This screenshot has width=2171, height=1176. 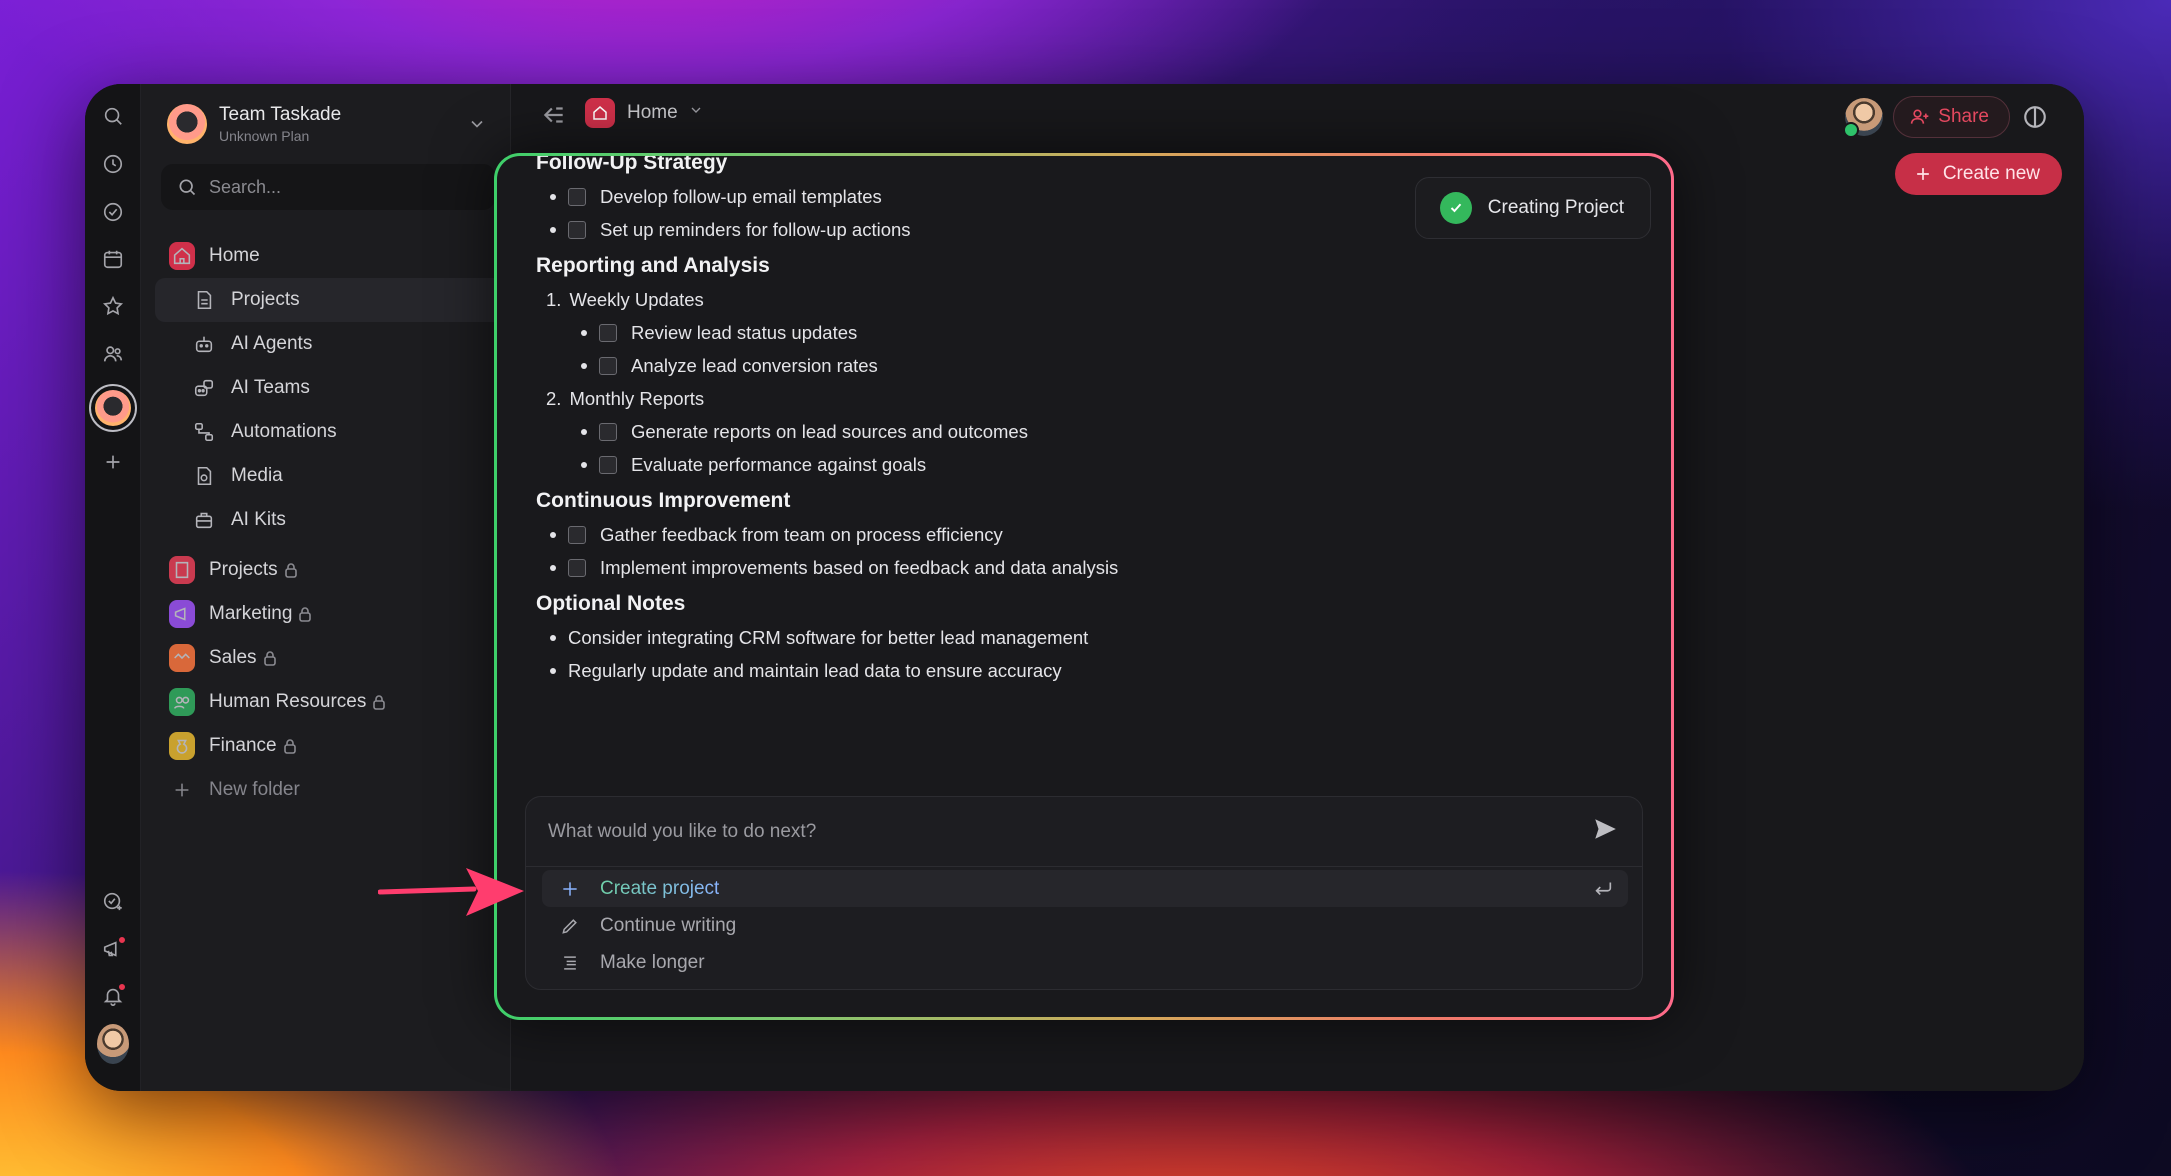 I want to click on collapse-sidebar-icon, so click(x=554, y=115).